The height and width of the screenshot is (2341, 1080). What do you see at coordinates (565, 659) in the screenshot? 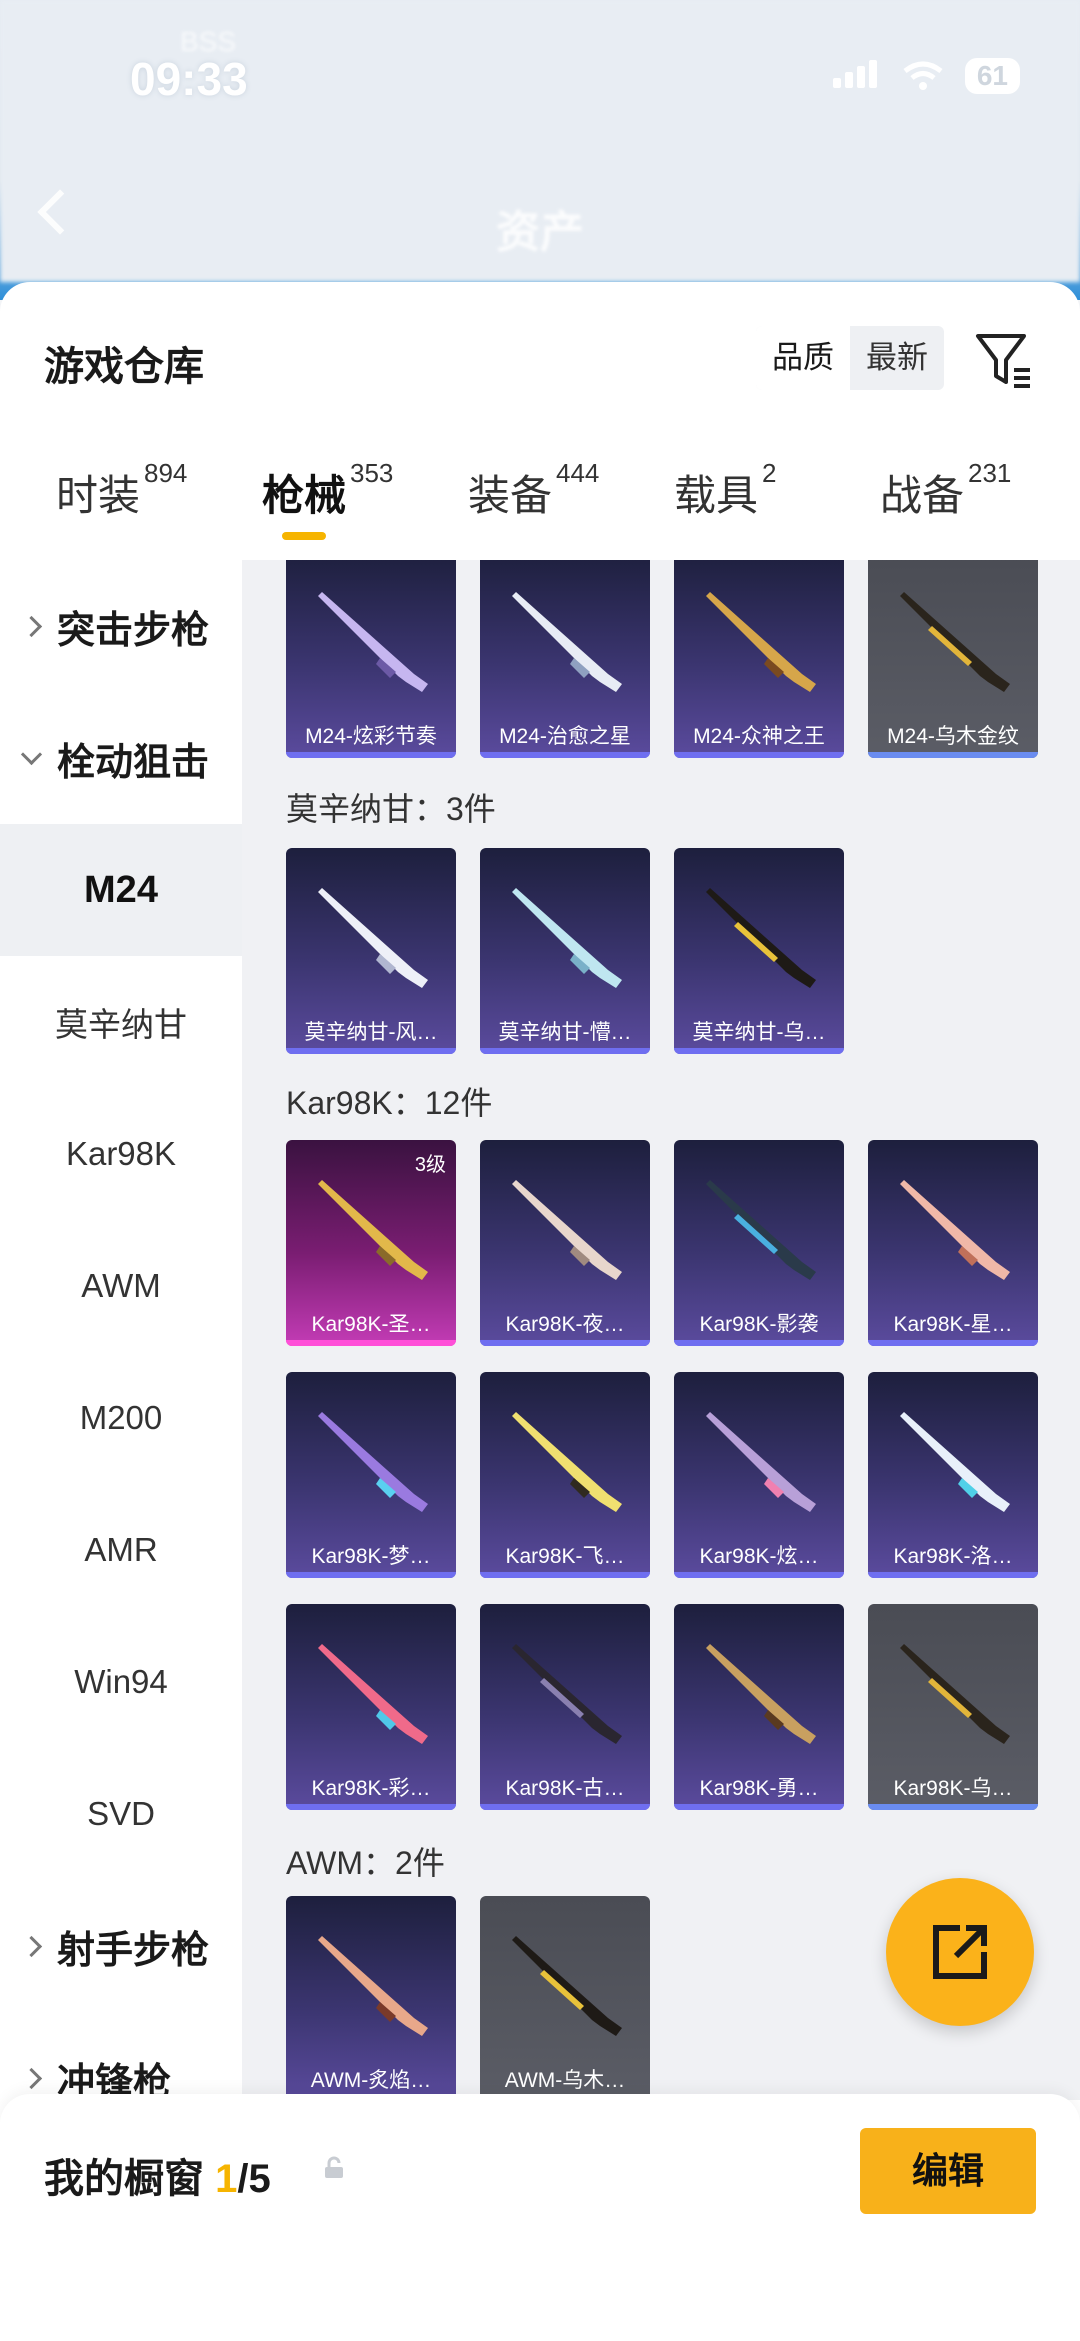
I see `skin-card: M24-治愈之星` at bounding box center [565, 659].